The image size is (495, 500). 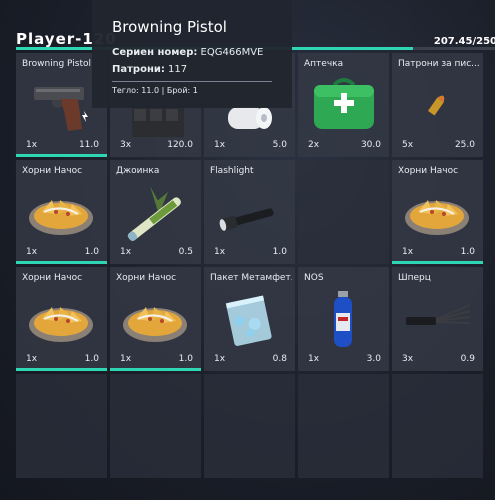 What do you see at coordinates (192, 81) in the screenshot?
I see `tooltip-divider` at bounding box center [192, 81].